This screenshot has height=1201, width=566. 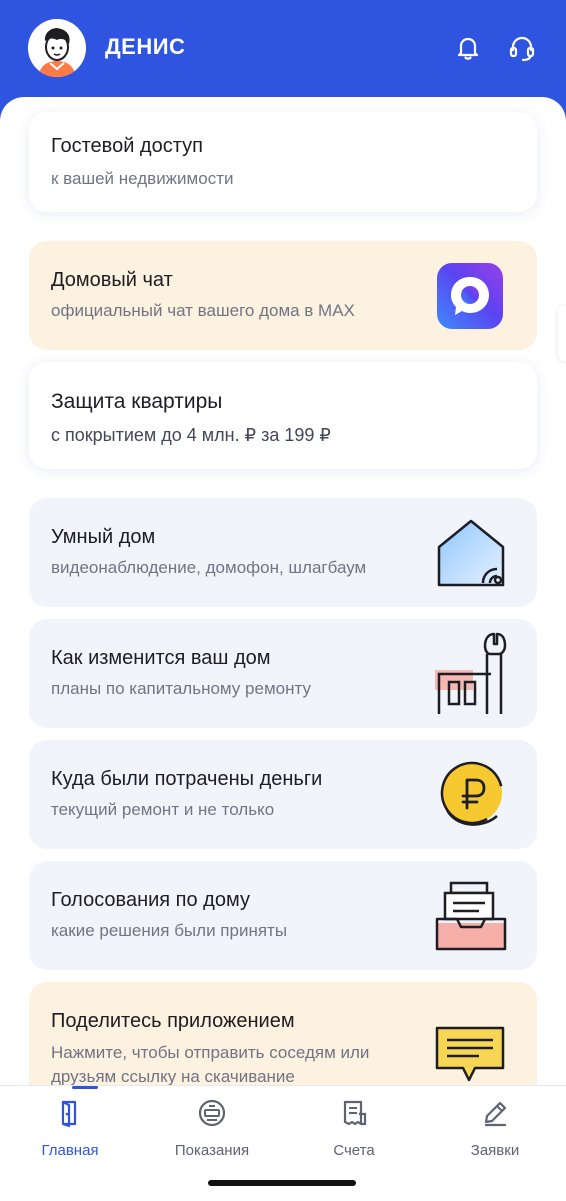 What do you see at coordinates (57, 48) in the screenshot?
I see `avatar` at bounding box center [57, 48].